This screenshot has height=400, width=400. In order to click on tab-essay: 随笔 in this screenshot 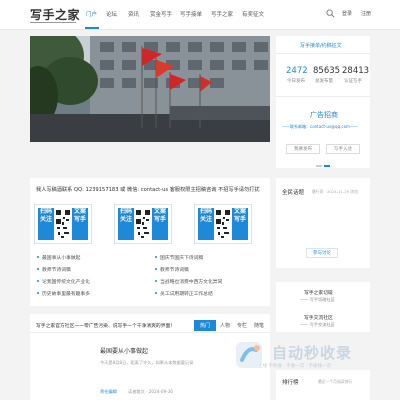, I will do `click(259, 325)`.